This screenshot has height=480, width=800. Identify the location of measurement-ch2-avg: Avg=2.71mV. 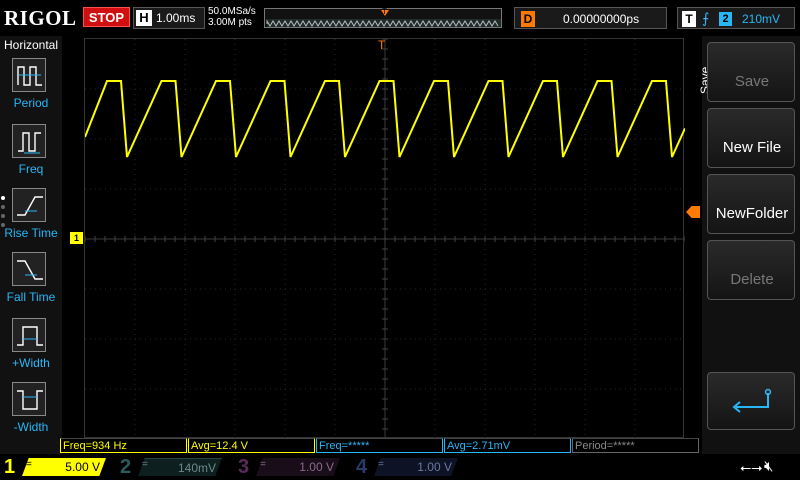
(507, 445).